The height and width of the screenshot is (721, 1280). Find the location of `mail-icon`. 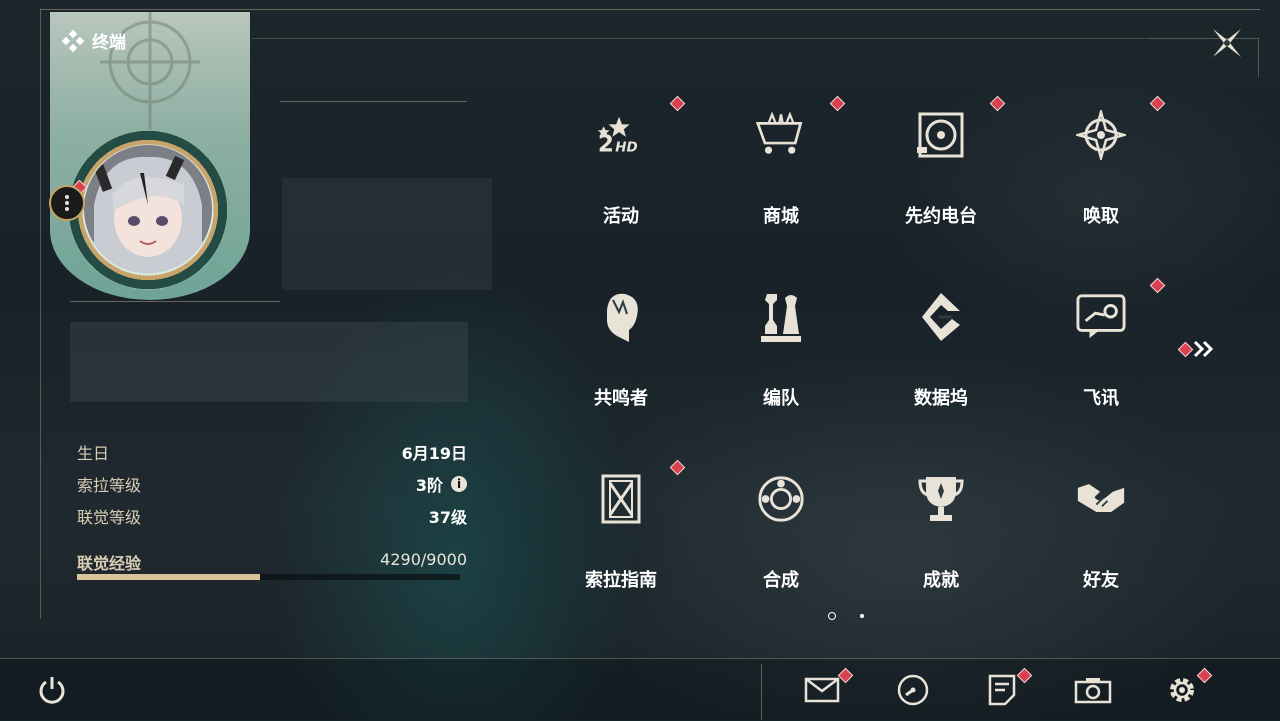

mail-icon is located at coordinates (822, 690).